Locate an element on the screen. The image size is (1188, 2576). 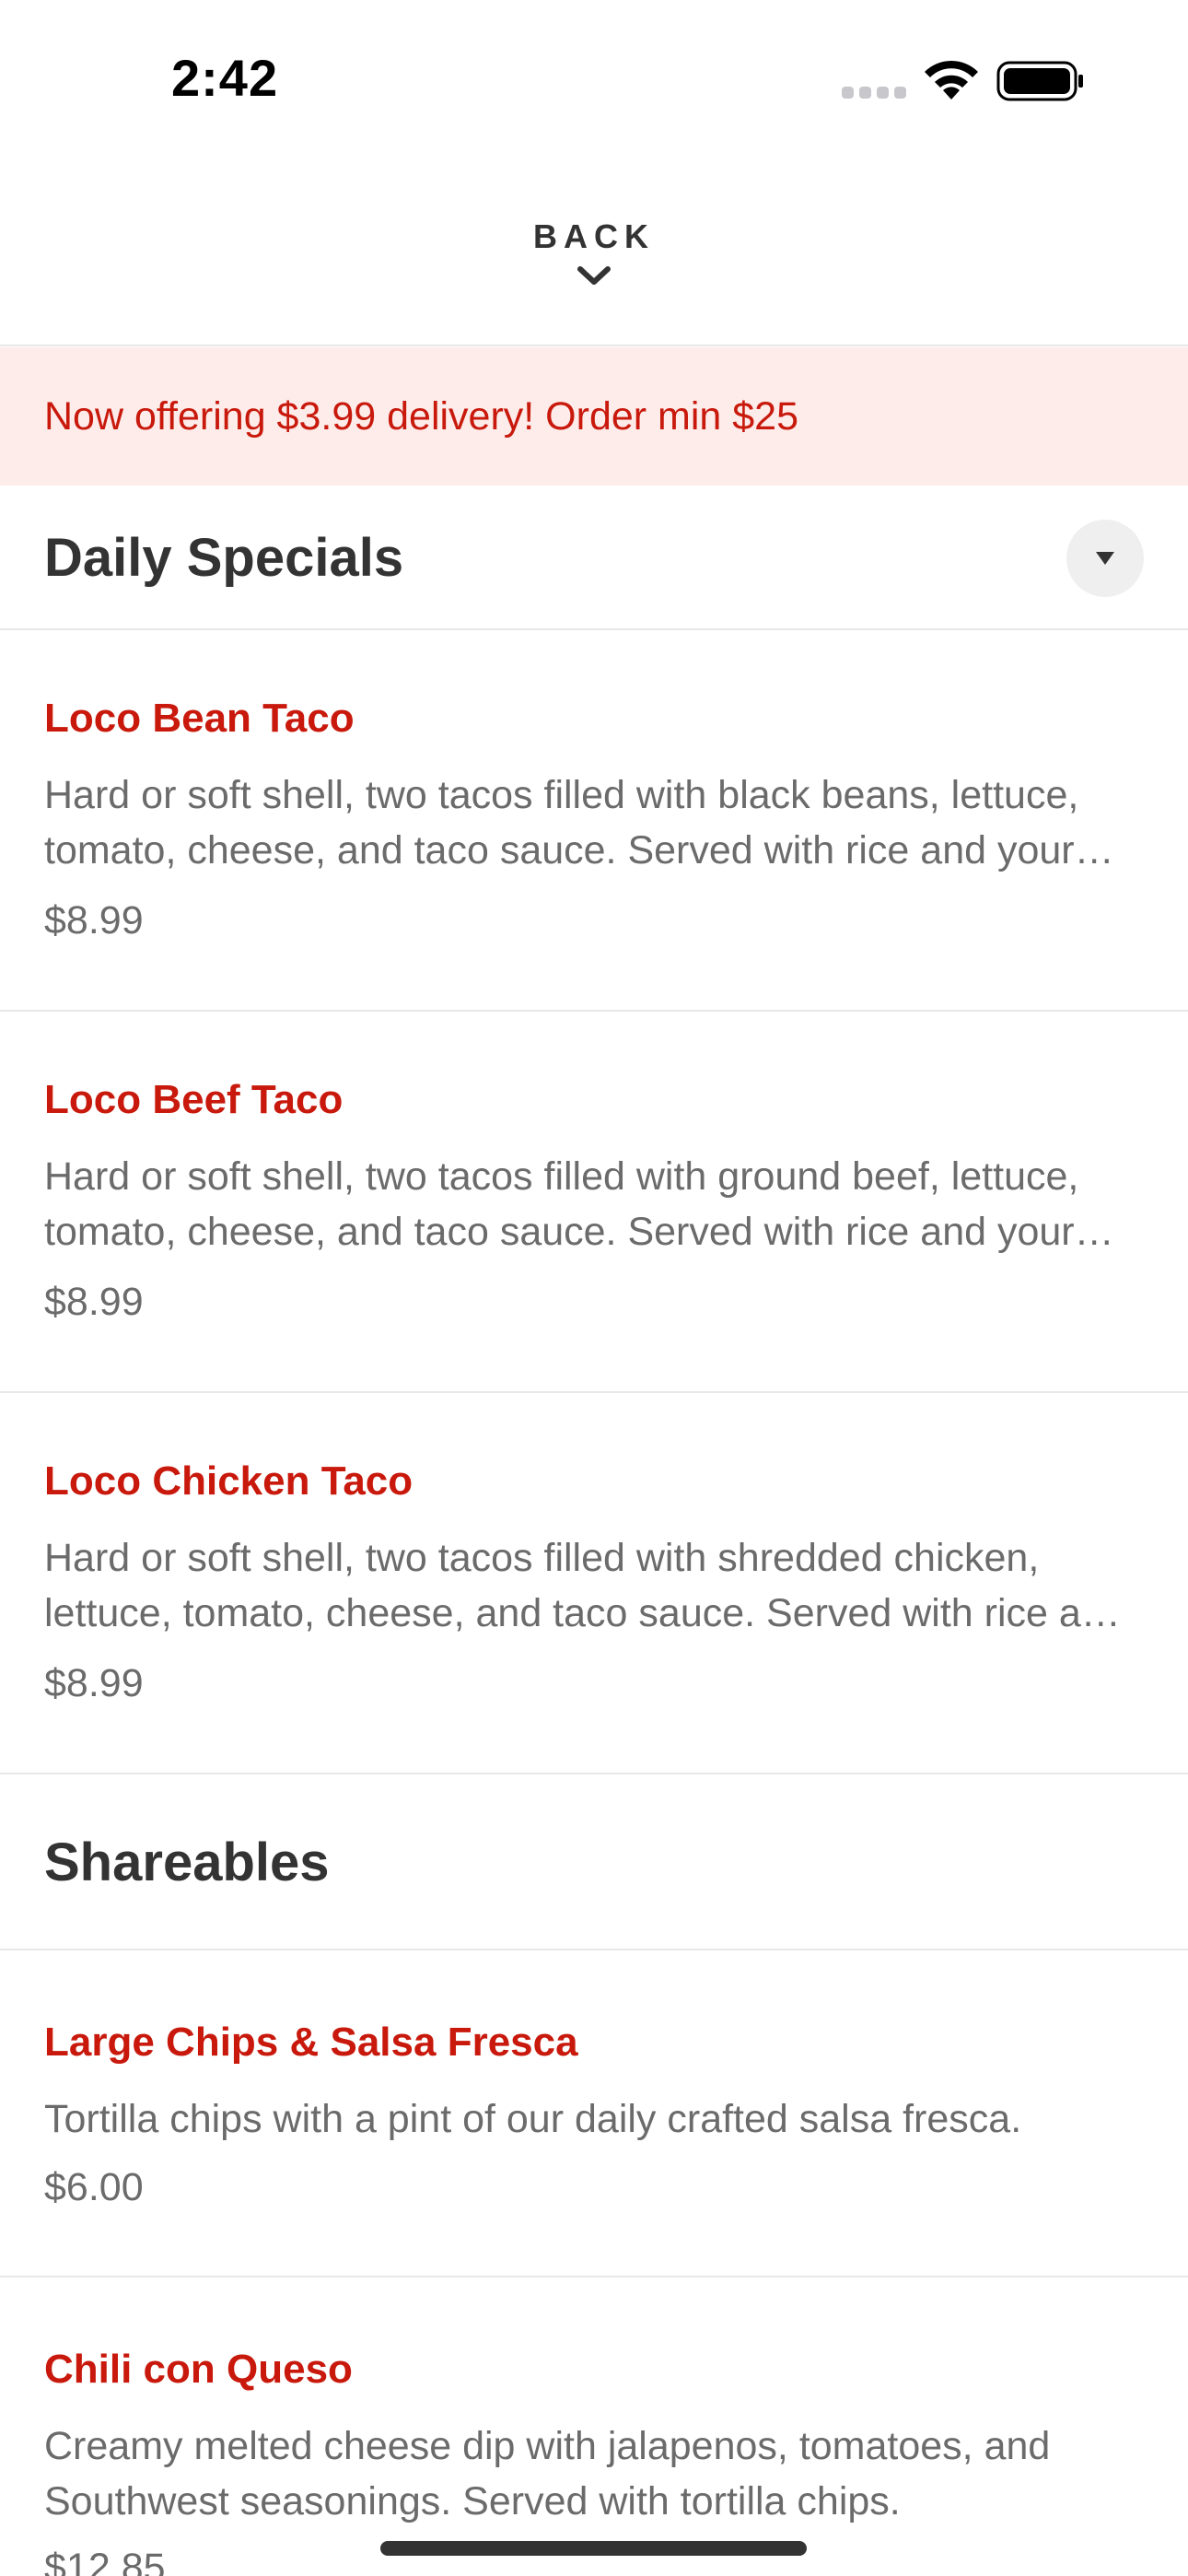
home-indicator is located at coordinates (593, 2548).